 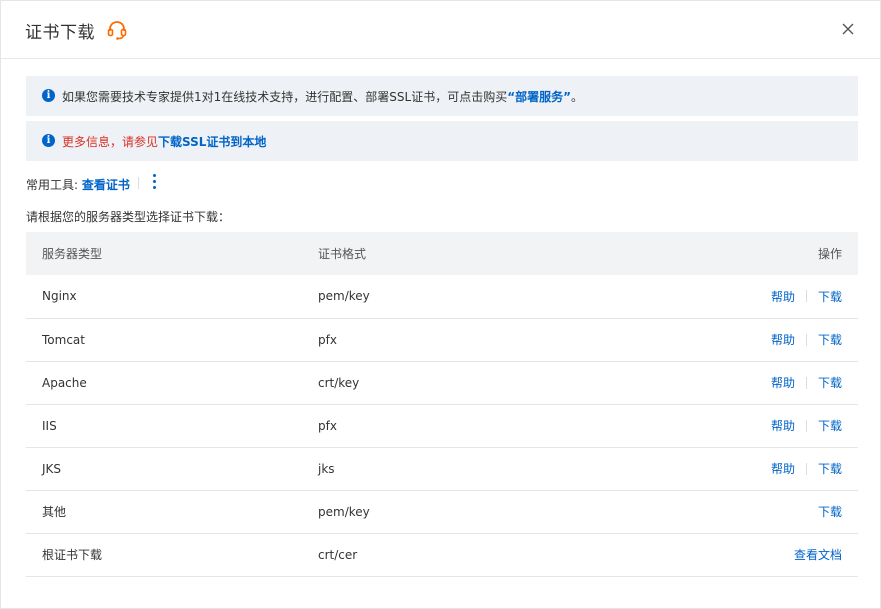 What do you see at coordinates (164, 253) in the screenshot?
I see `column-header-server-type: 服务器类型` at bounding box center [164, 253].